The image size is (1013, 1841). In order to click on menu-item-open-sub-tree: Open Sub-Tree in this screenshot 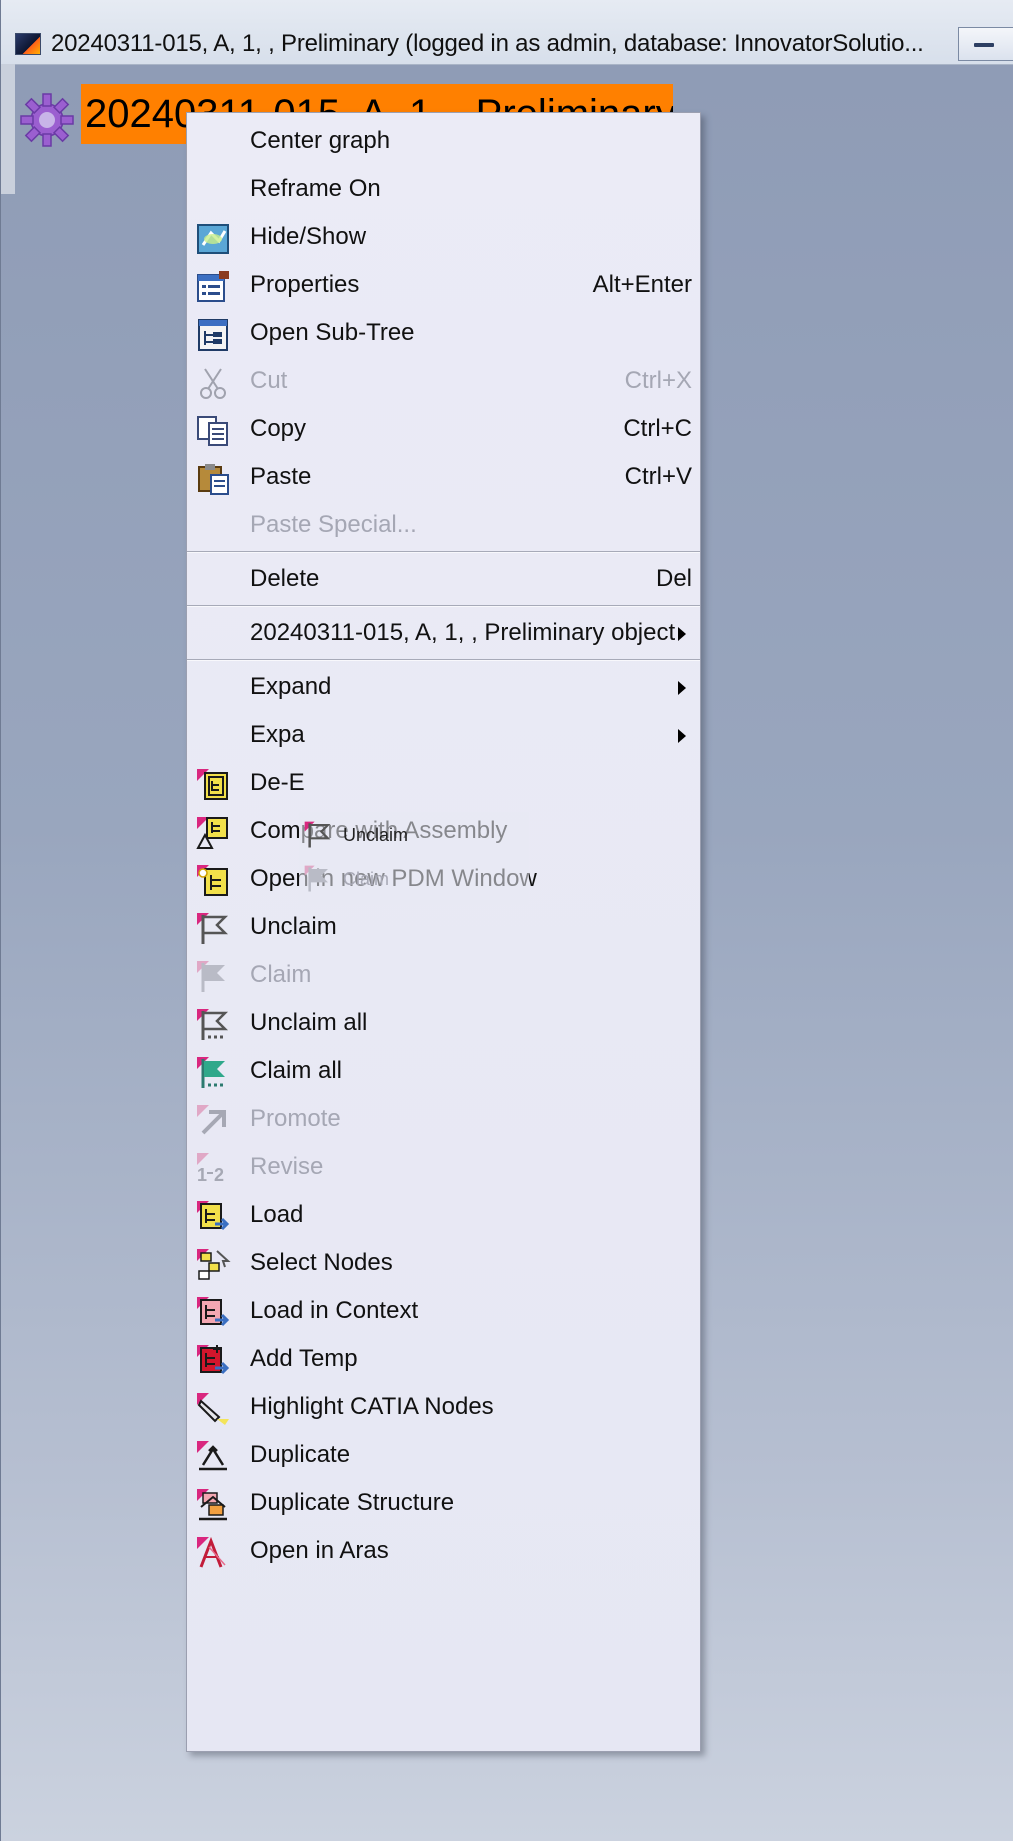, I will do `click(443, 334)`.